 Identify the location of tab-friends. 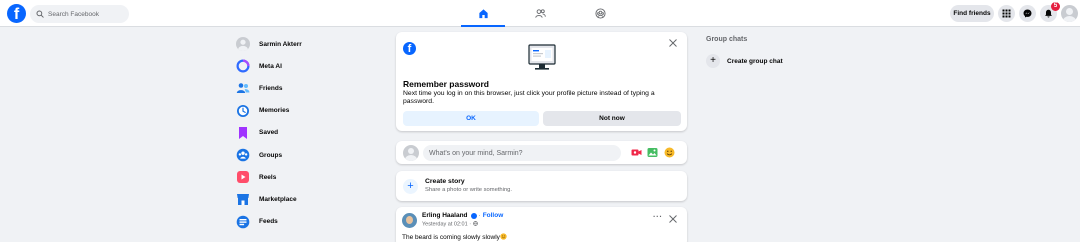
(540, 13).